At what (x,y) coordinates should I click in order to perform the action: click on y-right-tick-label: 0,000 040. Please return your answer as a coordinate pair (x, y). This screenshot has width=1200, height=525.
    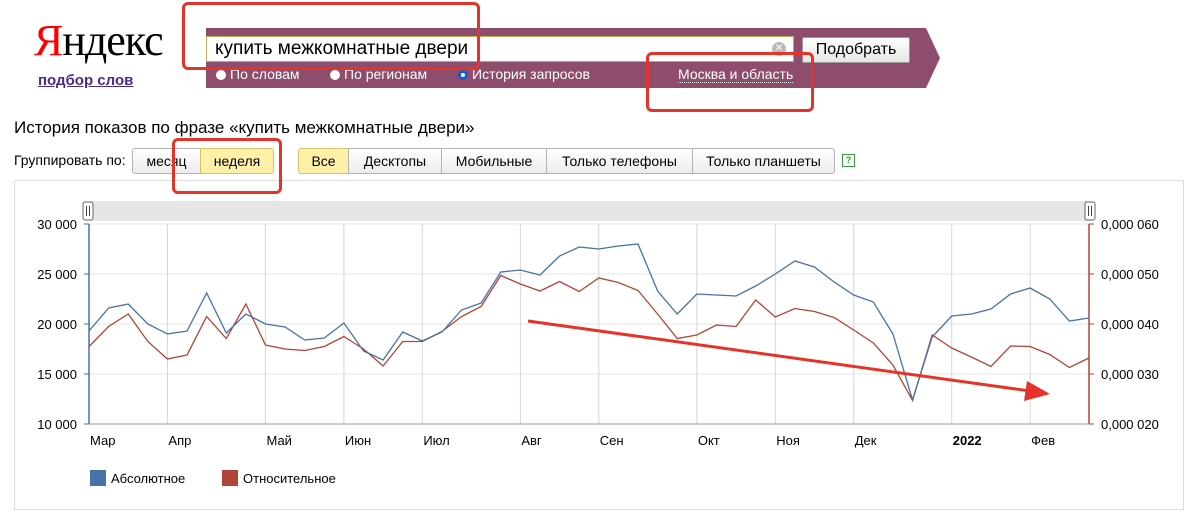
    Looking at the image, I should click on (1130, 324).